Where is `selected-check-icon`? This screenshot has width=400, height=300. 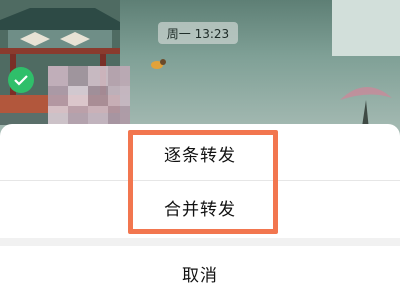 selected-check-icon is located at coordinates (21, 80).